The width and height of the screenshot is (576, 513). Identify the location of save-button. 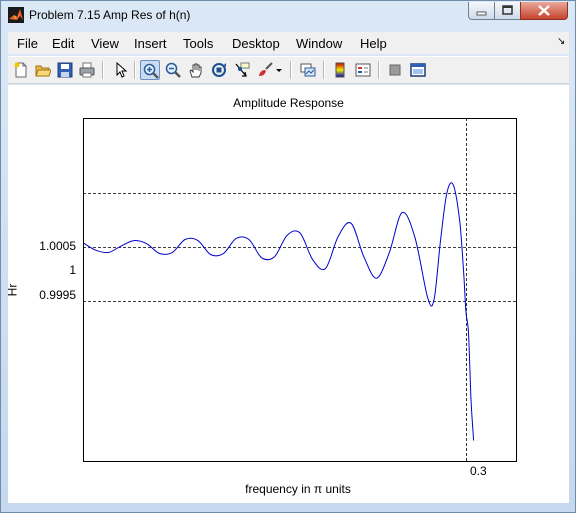
(65, 70).